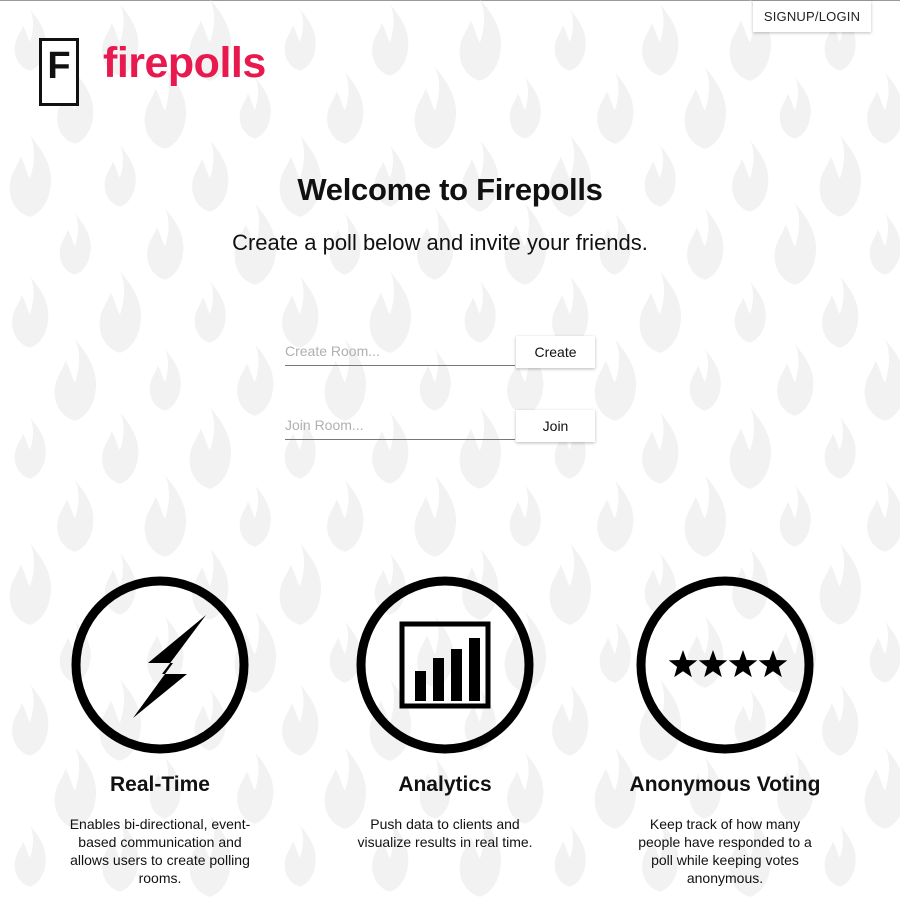 This screenshot has height=900, width=900. I want to click on page-title: Welcome to Firepolls, so click(450, 189).